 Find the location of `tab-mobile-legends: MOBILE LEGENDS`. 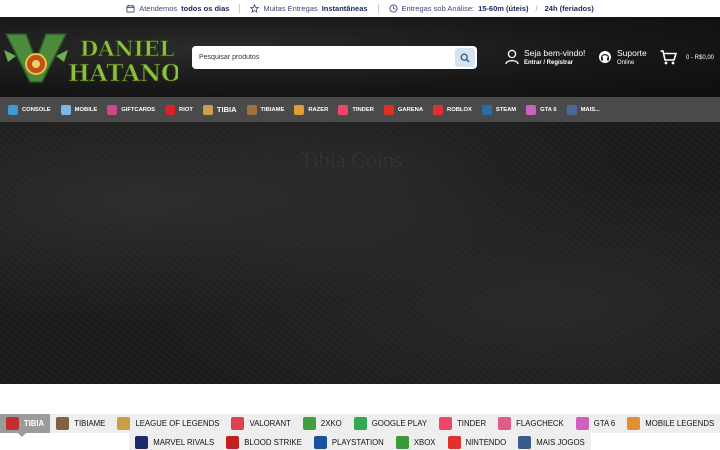

tab-mobile-legends: MOBILE LEGENDS is located at coordinates (670, 423).